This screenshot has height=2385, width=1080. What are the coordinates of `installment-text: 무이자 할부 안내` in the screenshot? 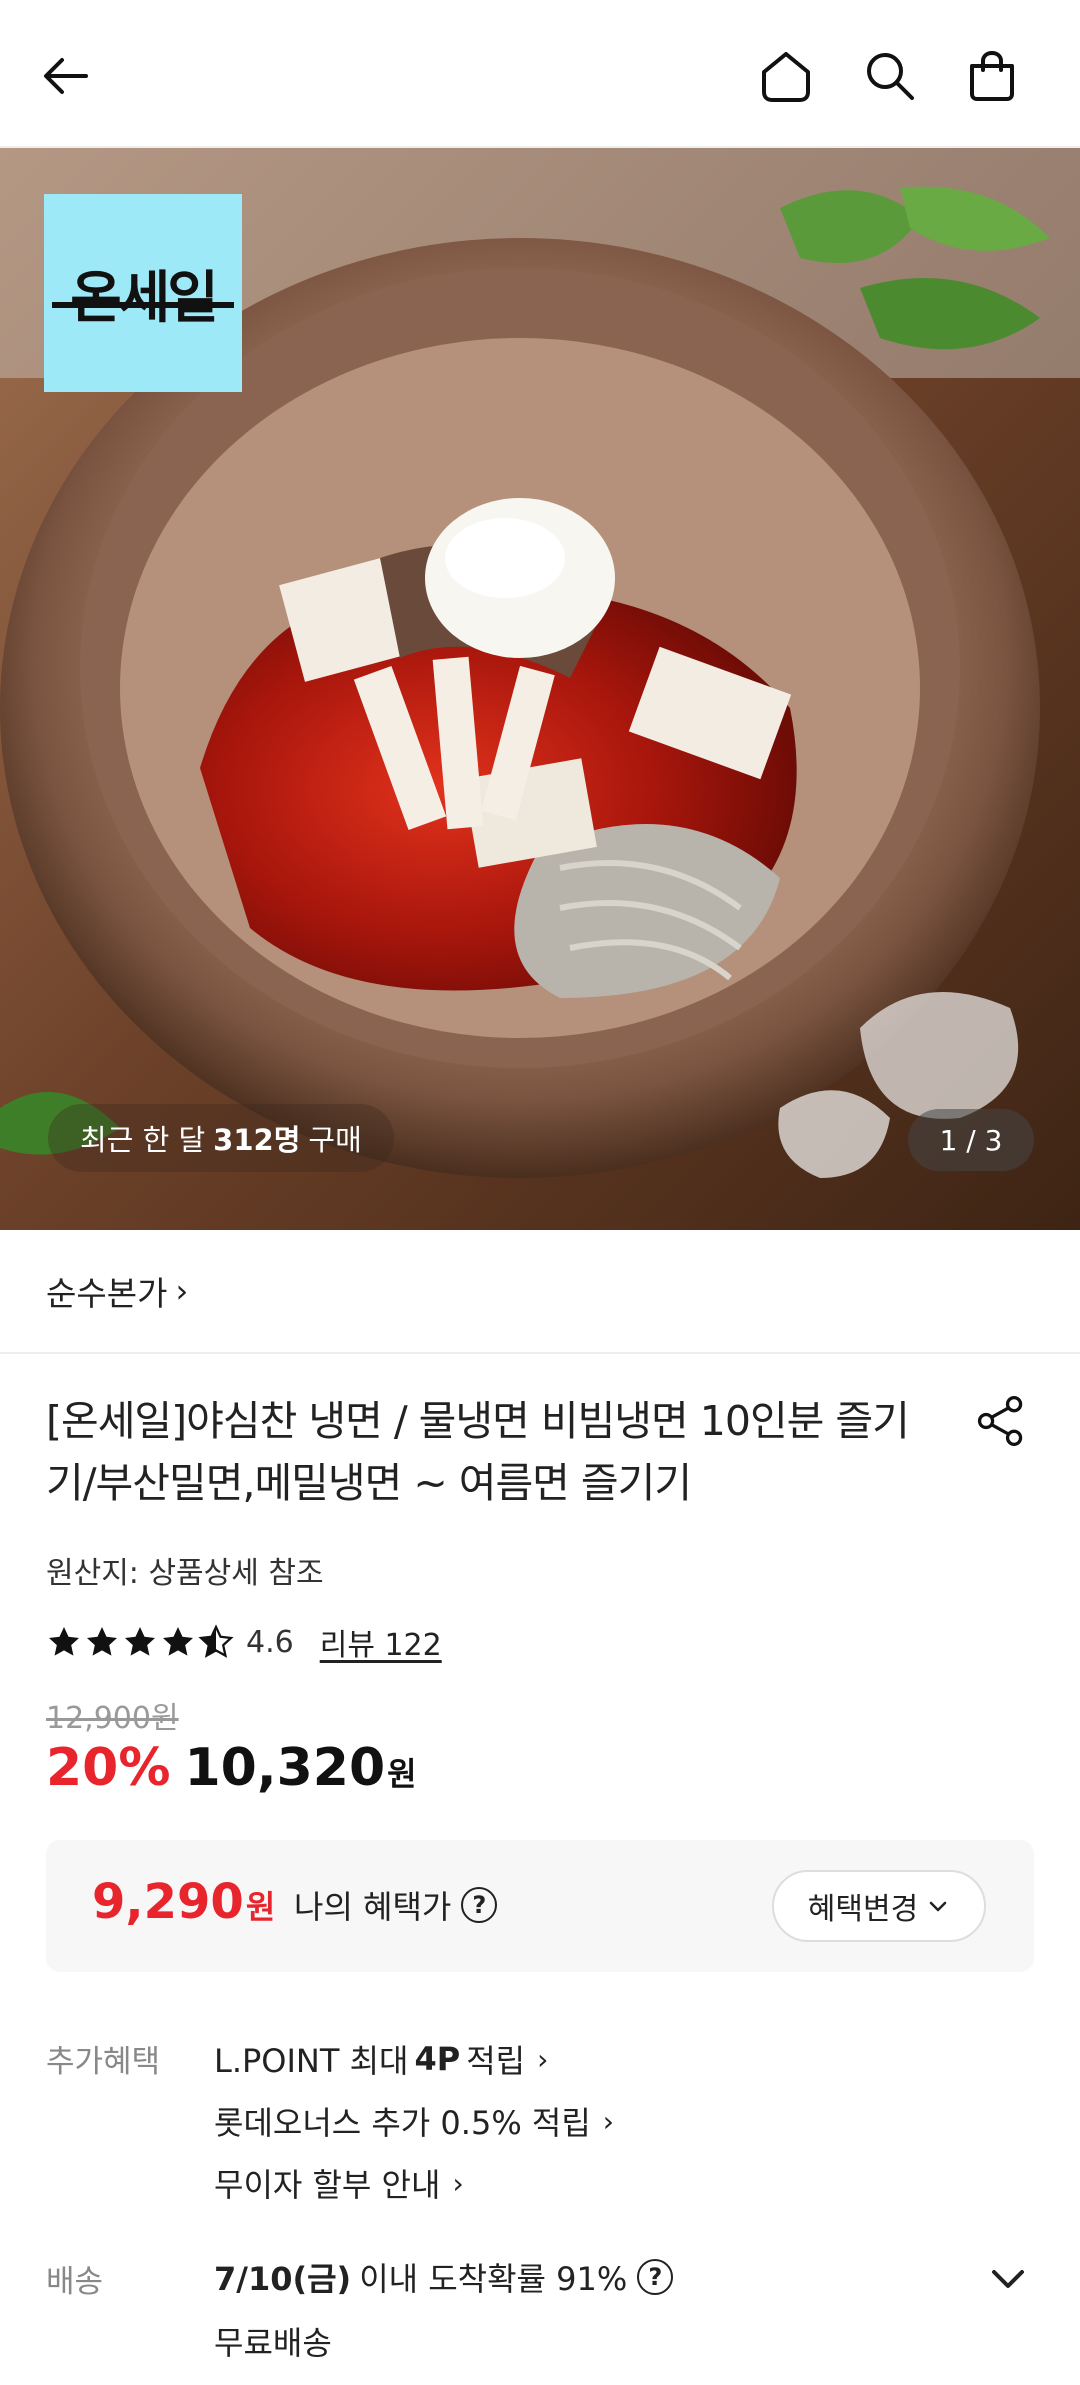 It's located at (327, 2185).